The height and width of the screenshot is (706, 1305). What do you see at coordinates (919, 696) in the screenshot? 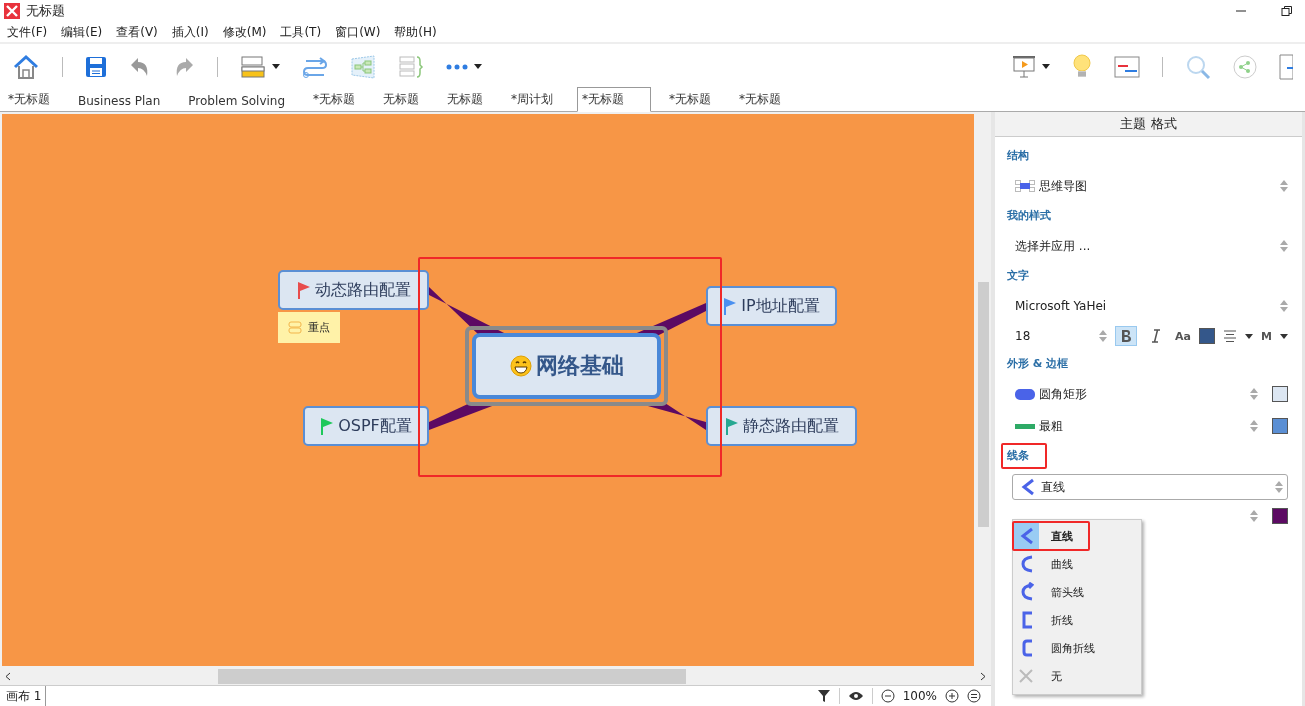
I see `zoom-level: 100%` at bounding box center [919, 696].